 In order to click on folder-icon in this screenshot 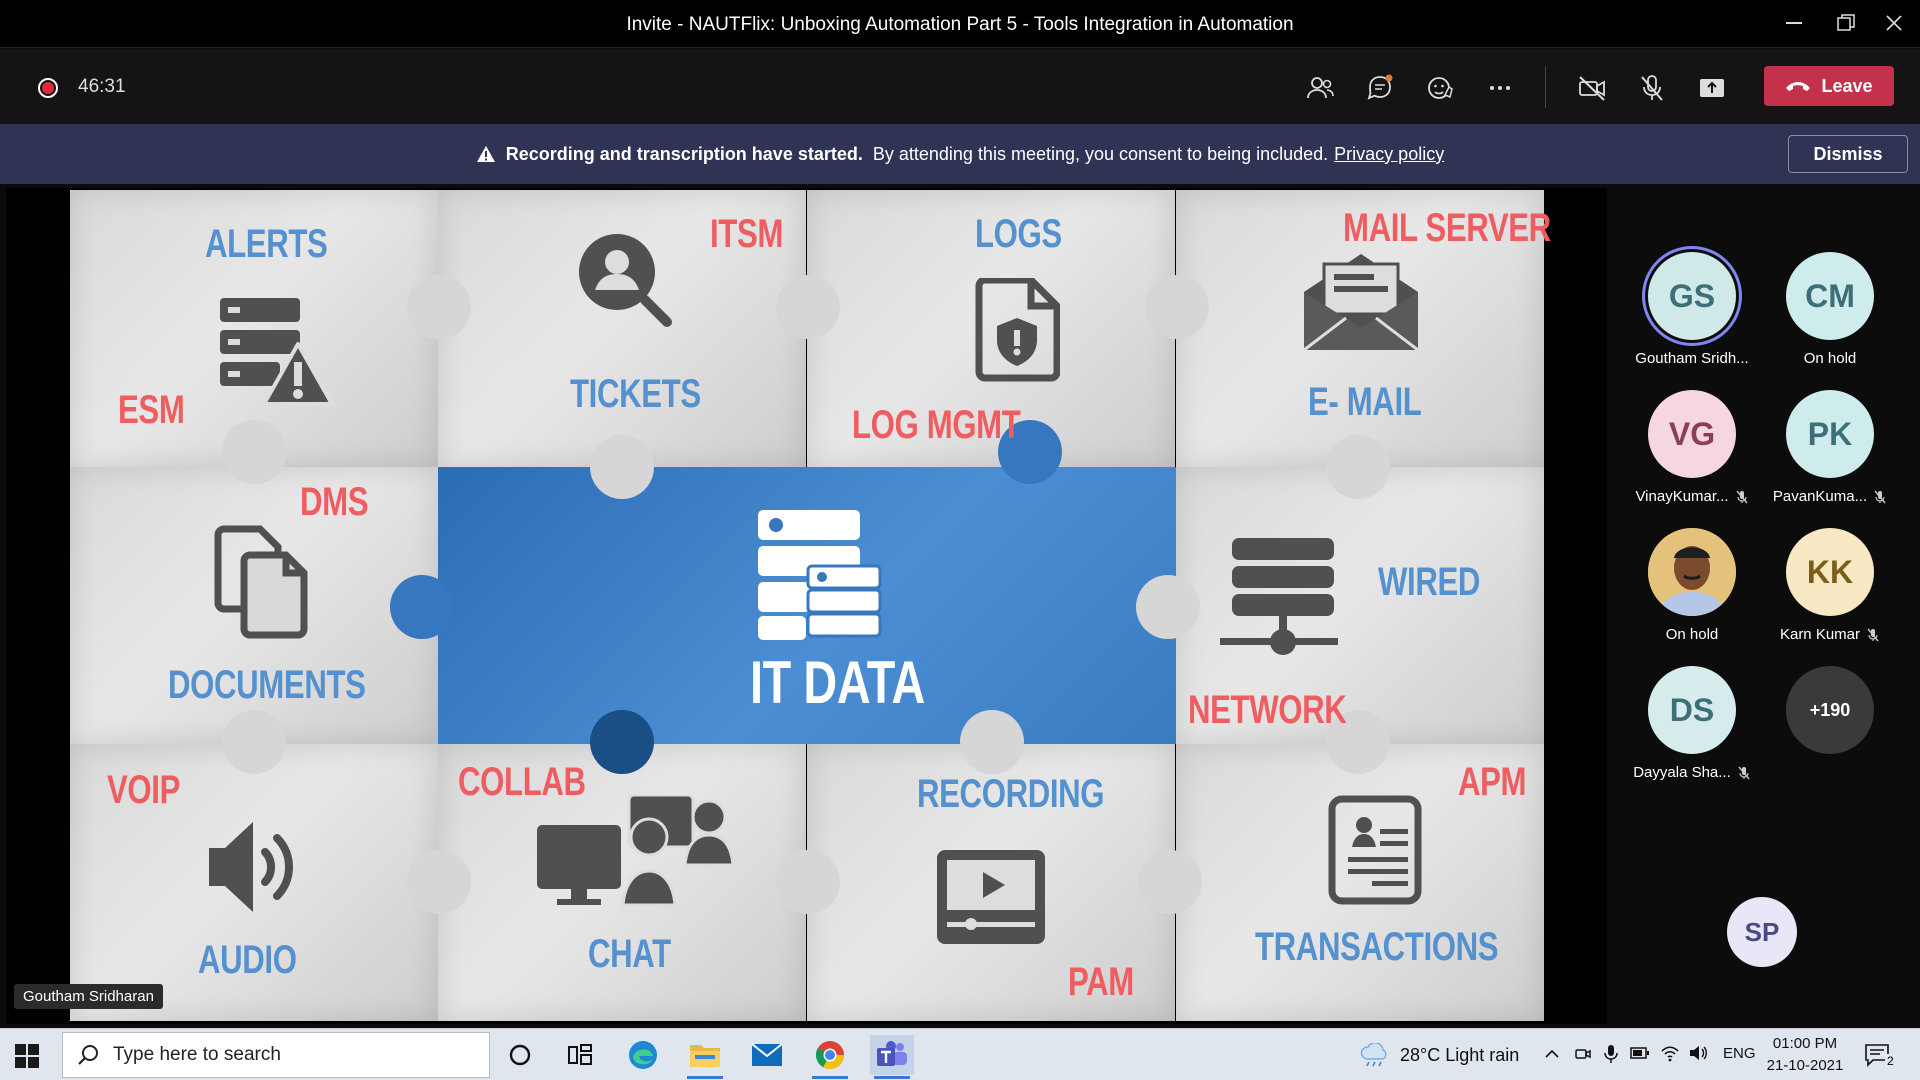, I will do `click(705, 1056)`.